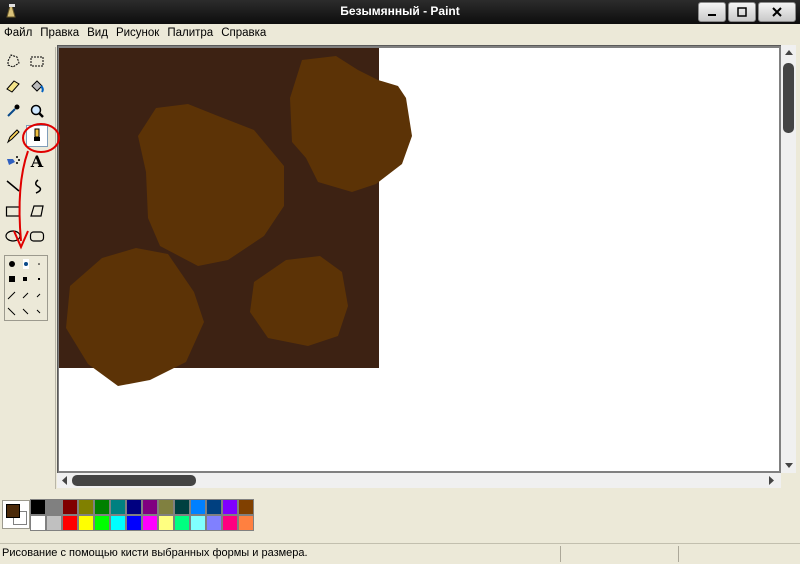  What do you see at coordinates (41, 138) in the screenshot?
I see `highlight-circle` at bounding box center [41, 138].